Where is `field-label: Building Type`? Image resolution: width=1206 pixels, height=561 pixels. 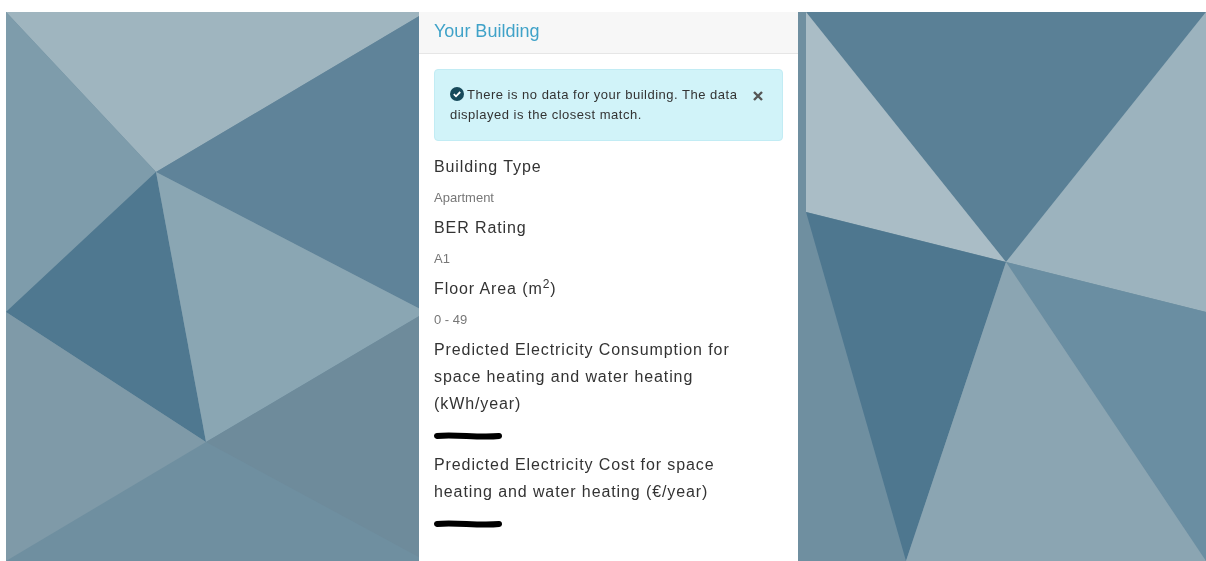 field-label: Building Type is located at coordinates (488, 167).